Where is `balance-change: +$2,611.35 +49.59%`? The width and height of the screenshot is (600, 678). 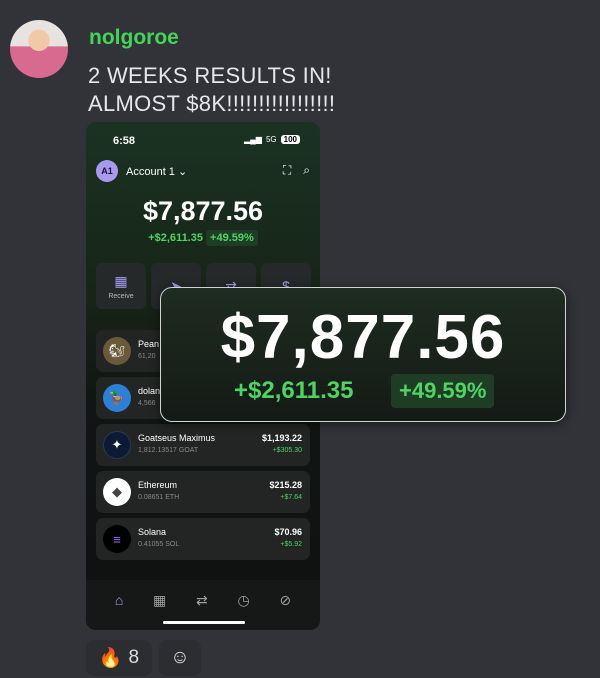 balance-change: +$2,611.35 +49.59% is located at coordinates (203, 238).